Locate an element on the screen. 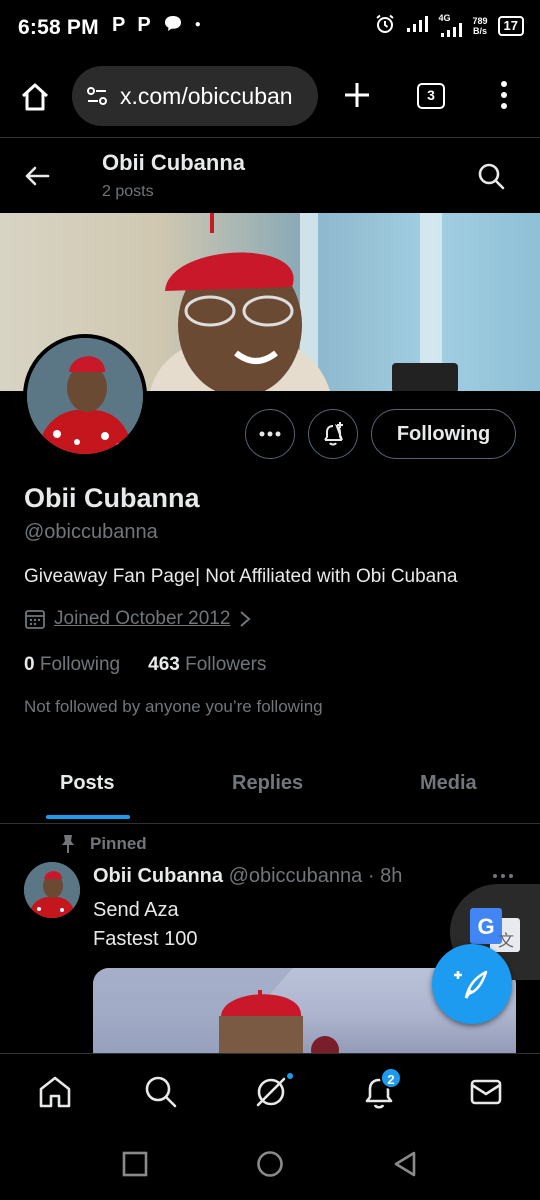 This screenshot has width=540, height=1200. compose-icon is located at coordinates (471, 984).